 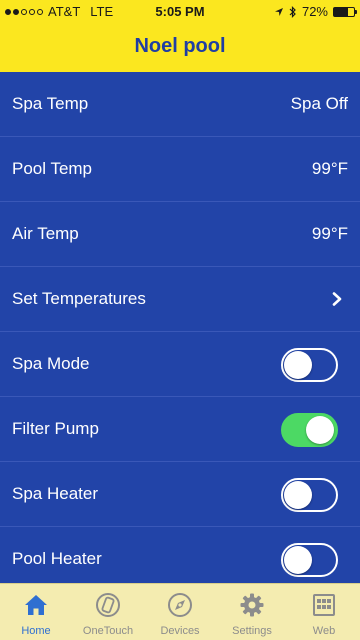 I want to click on home-icon, so click(x=36, y=605).